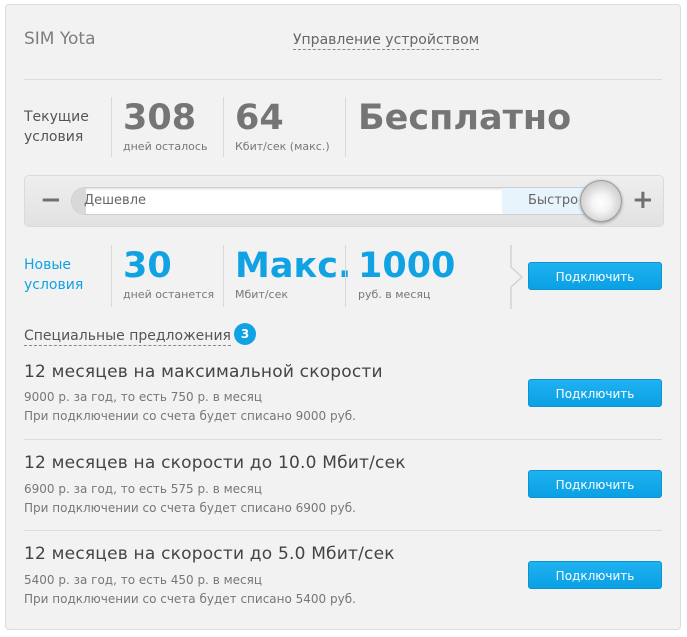  Describe the element at coordinates (595, 484) in the screenshot. I see `connect-button-offer-2: Подключить` at that location.